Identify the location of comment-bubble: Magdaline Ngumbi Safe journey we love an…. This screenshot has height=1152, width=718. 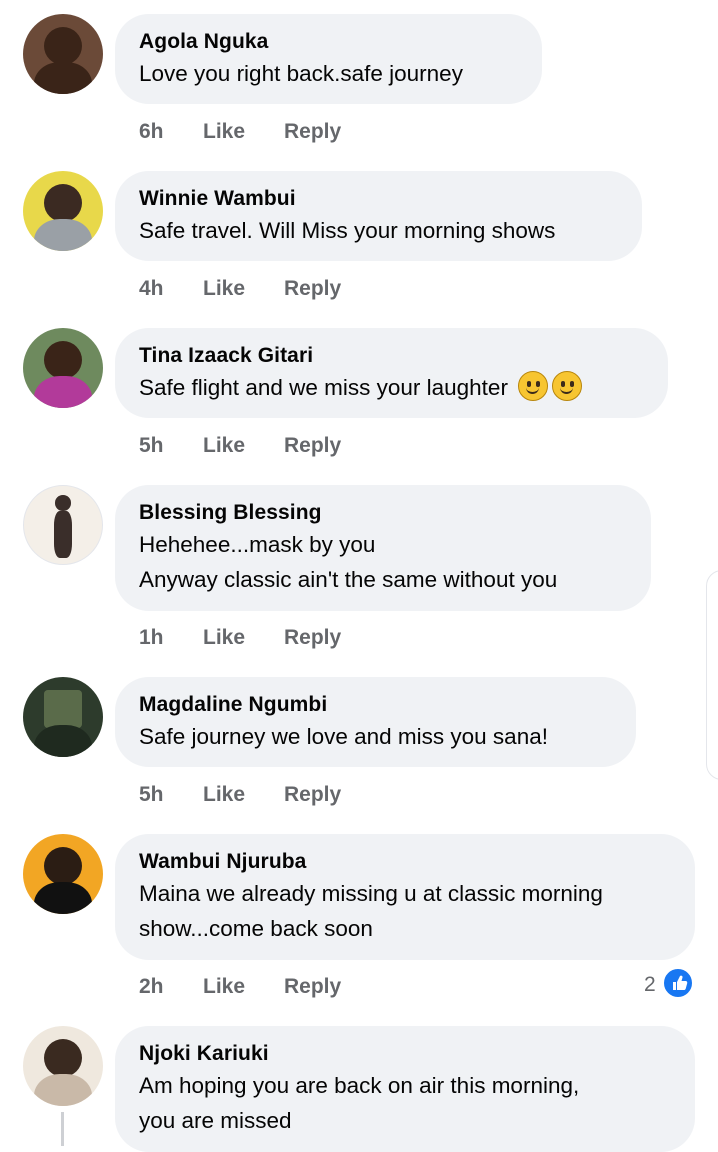
(375, 722).